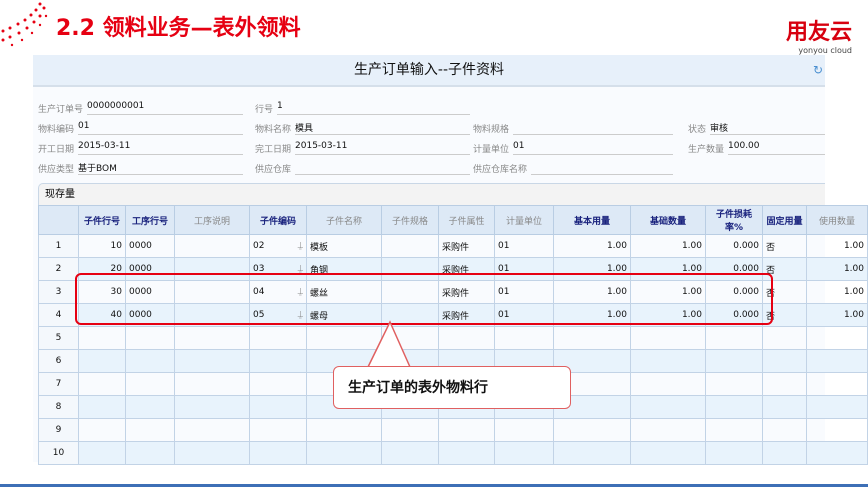 This screenshot has width=868, height=489. I want to click on column-header: 基本用量, so click(592, 220).